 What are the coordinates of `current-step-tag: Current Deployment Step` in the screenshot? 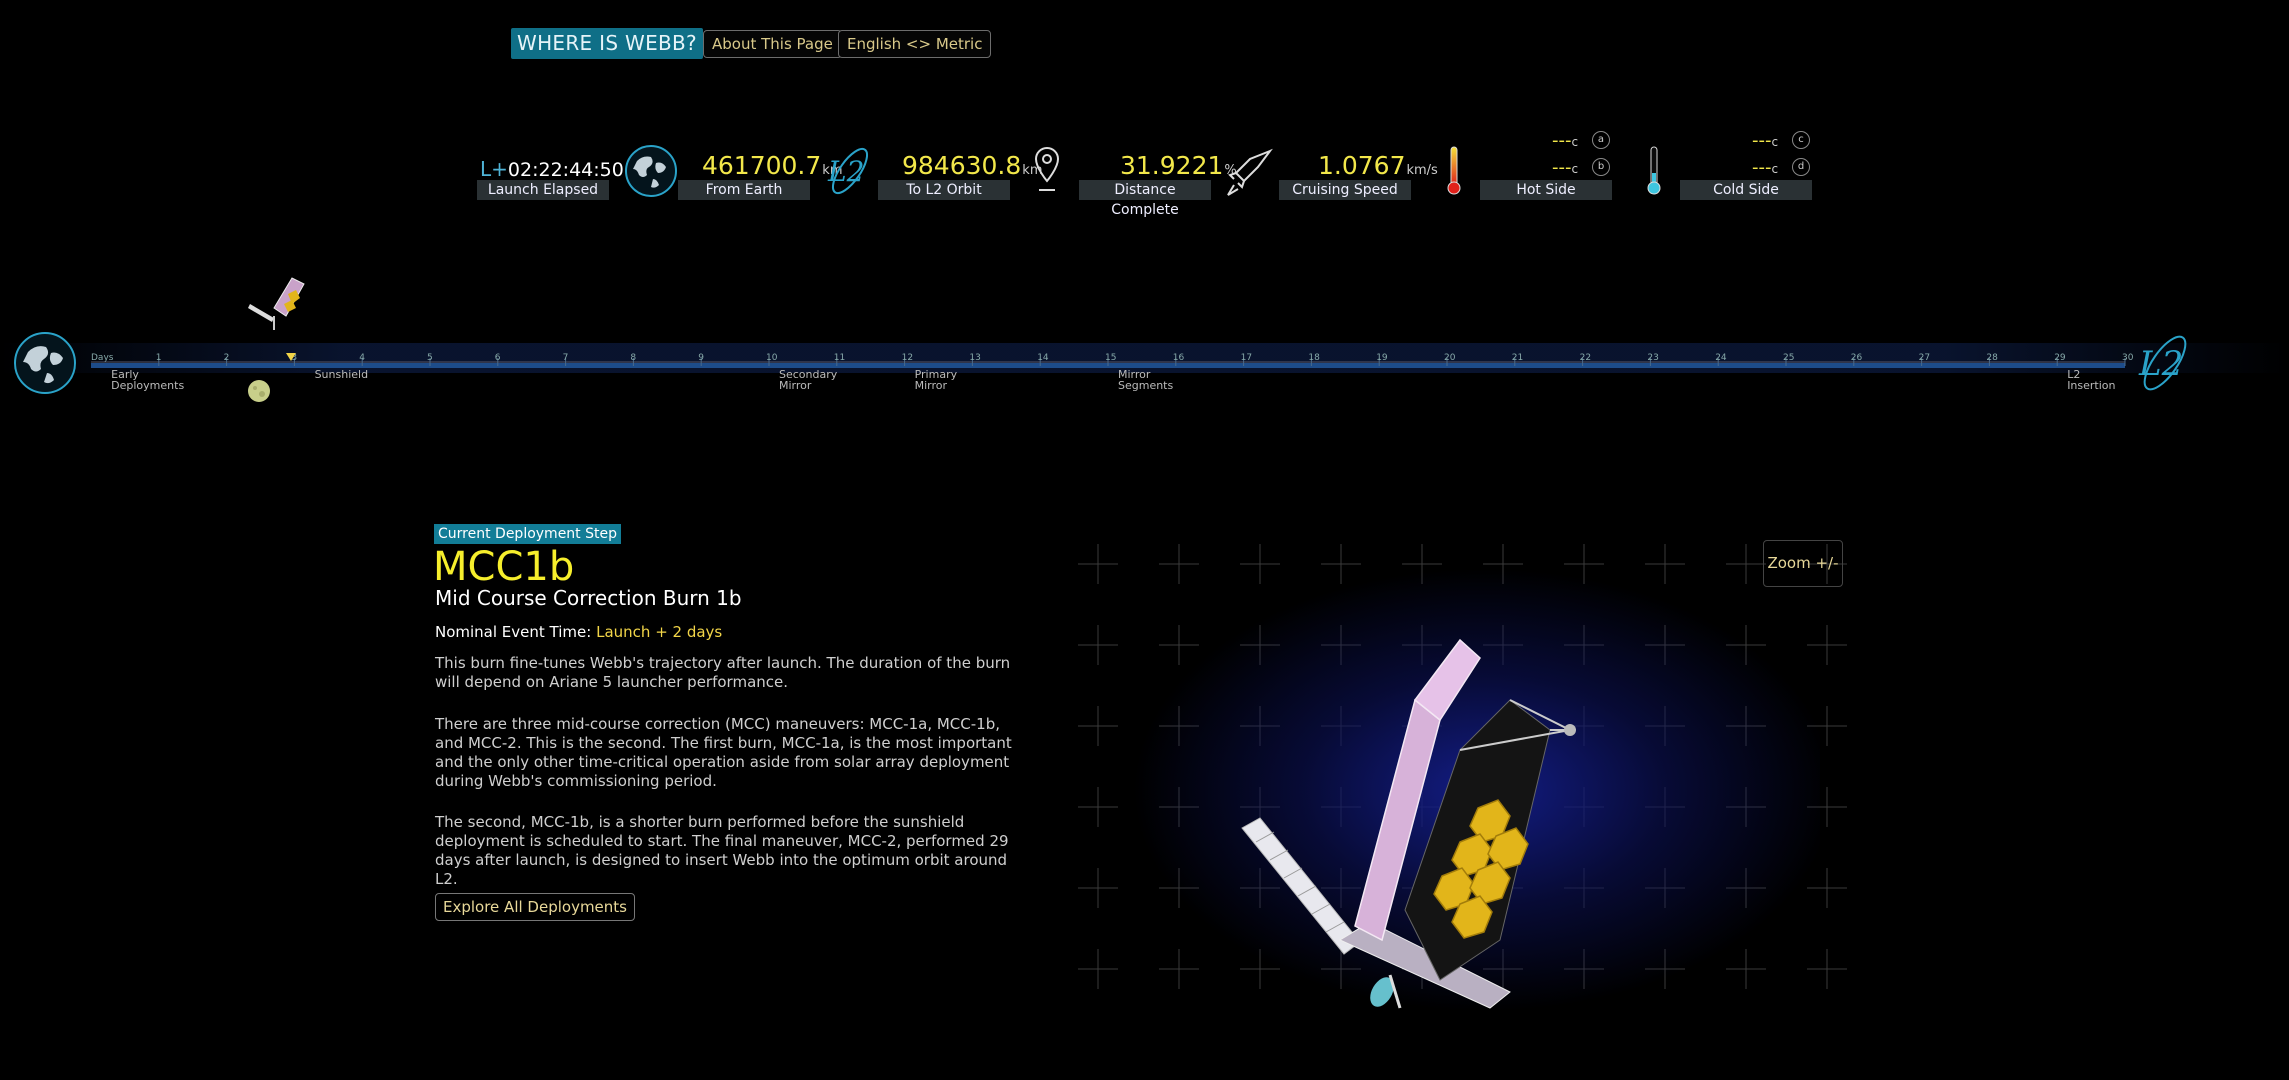 It's located at (527, 534).